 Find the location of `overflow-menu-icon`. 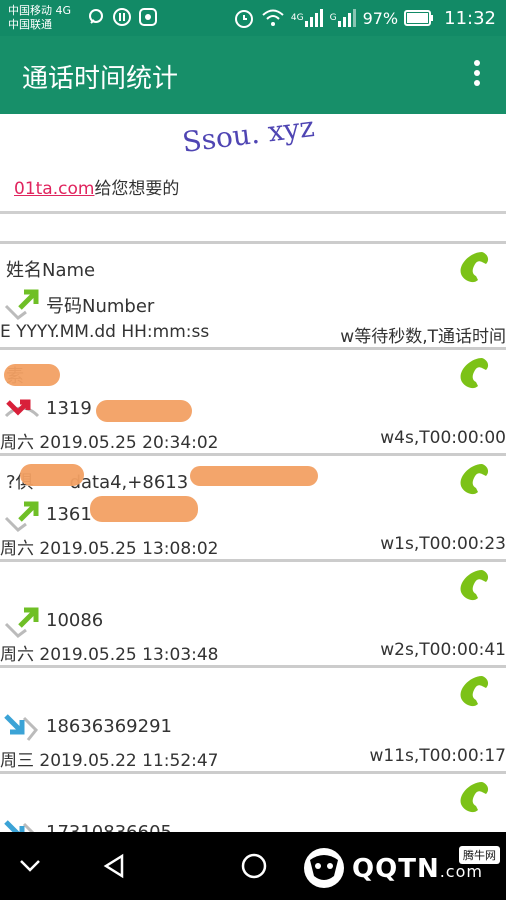

overflow-menu-icon is located at coordinates (478, 75).